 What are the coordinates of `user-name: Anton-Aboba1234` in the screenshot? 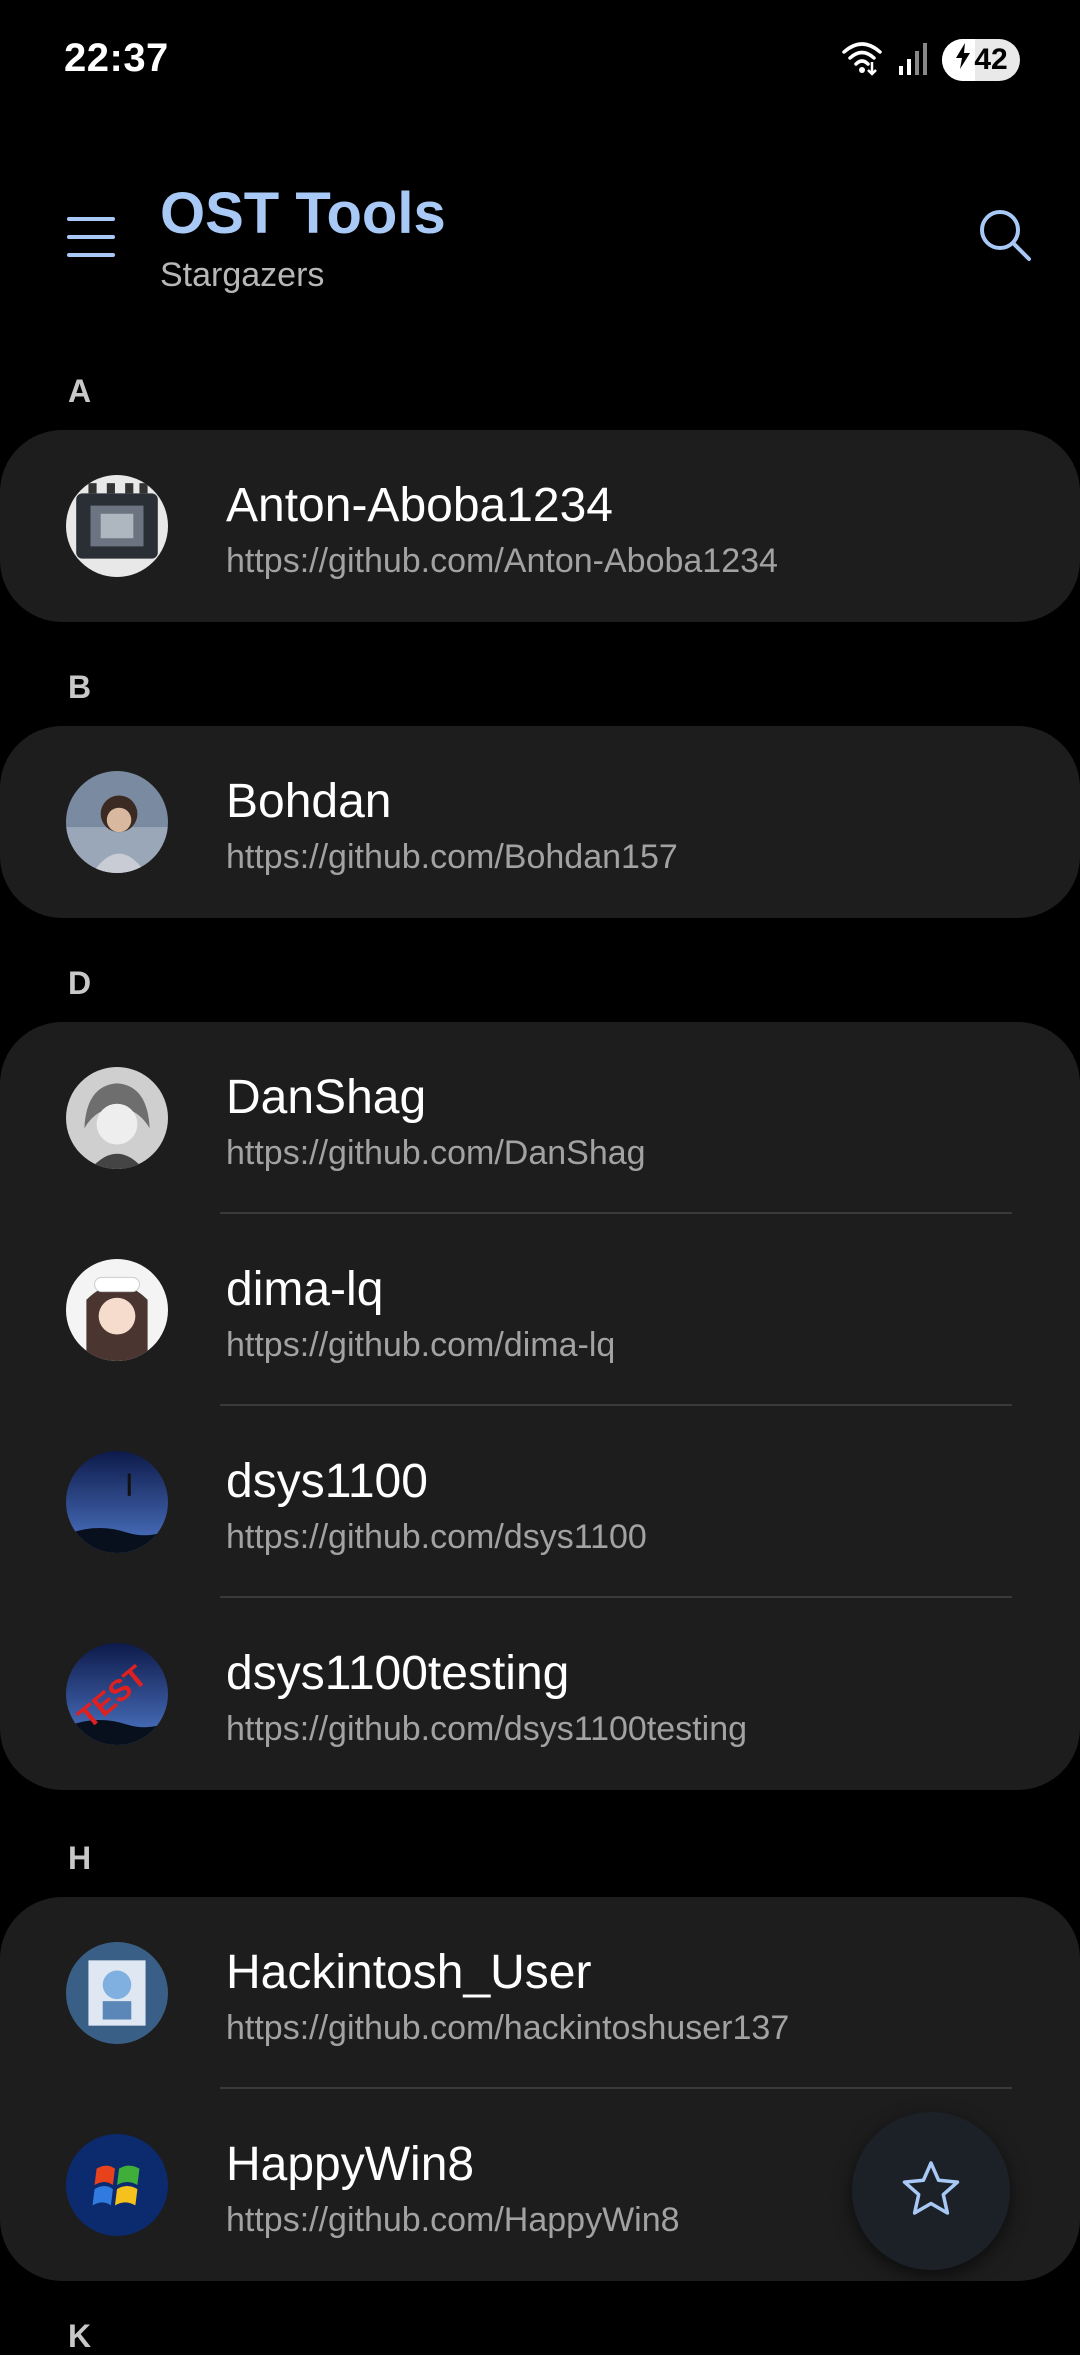 It's located at (419, 505).